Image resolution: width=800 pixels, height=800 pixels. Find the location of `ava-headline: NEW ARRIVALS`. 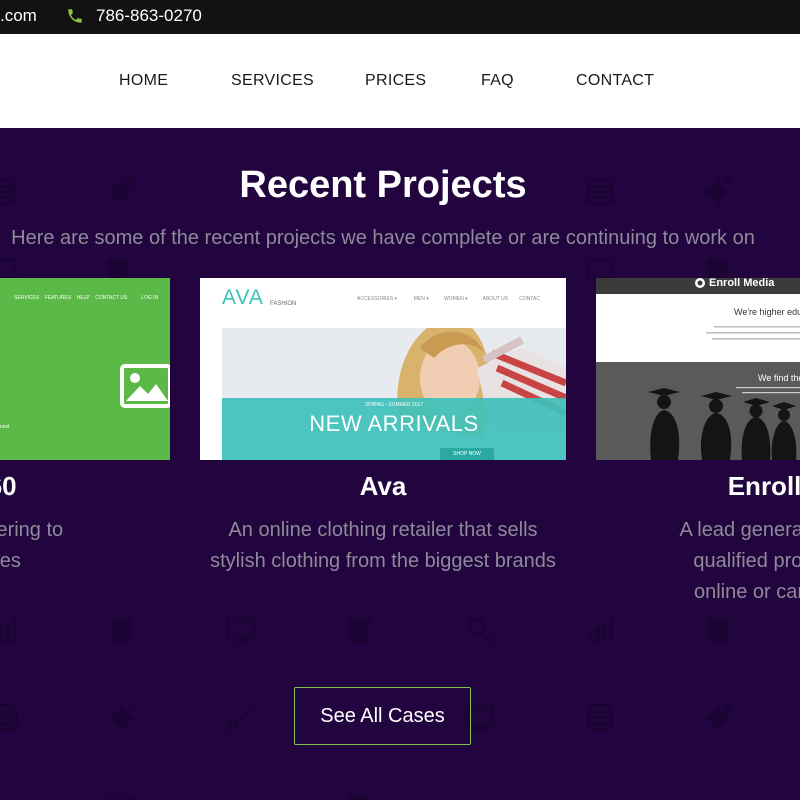

ava-headline: NEW ARRIVALS is located at coordinates (394, 423).